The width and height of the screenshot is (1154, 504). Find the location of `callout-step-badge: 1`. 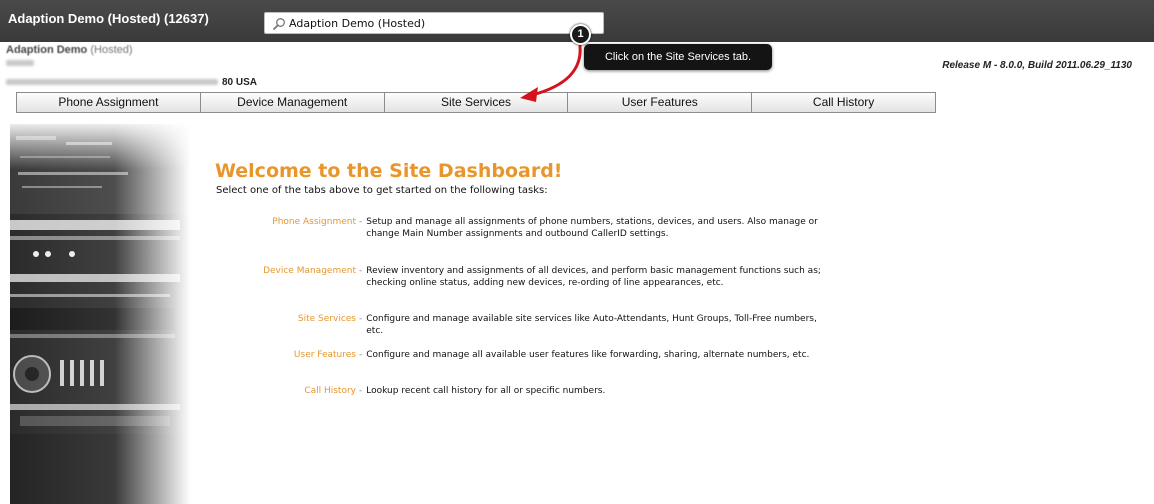

callout-step-badge: 1 is located at coordinates (580, 34).